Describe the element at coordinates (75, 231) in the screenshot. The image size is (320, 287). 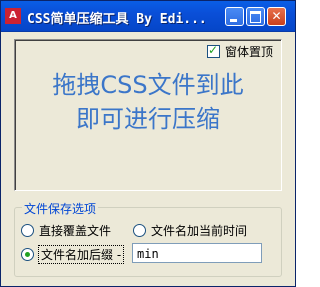
I see `option-overwrite-label: 直接覆盖文件` at that location.